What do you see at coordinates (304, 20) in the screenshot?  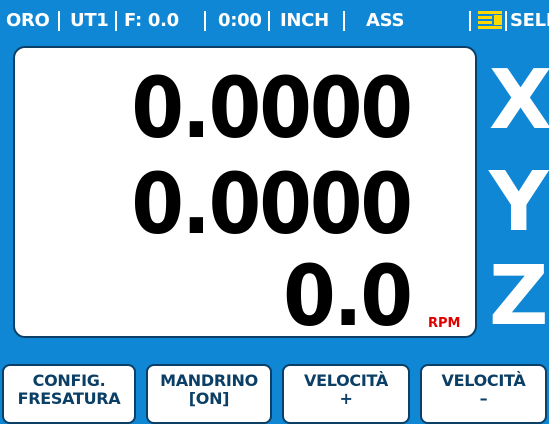 I see `units-label: INCH` at bounding box center [304, 20].